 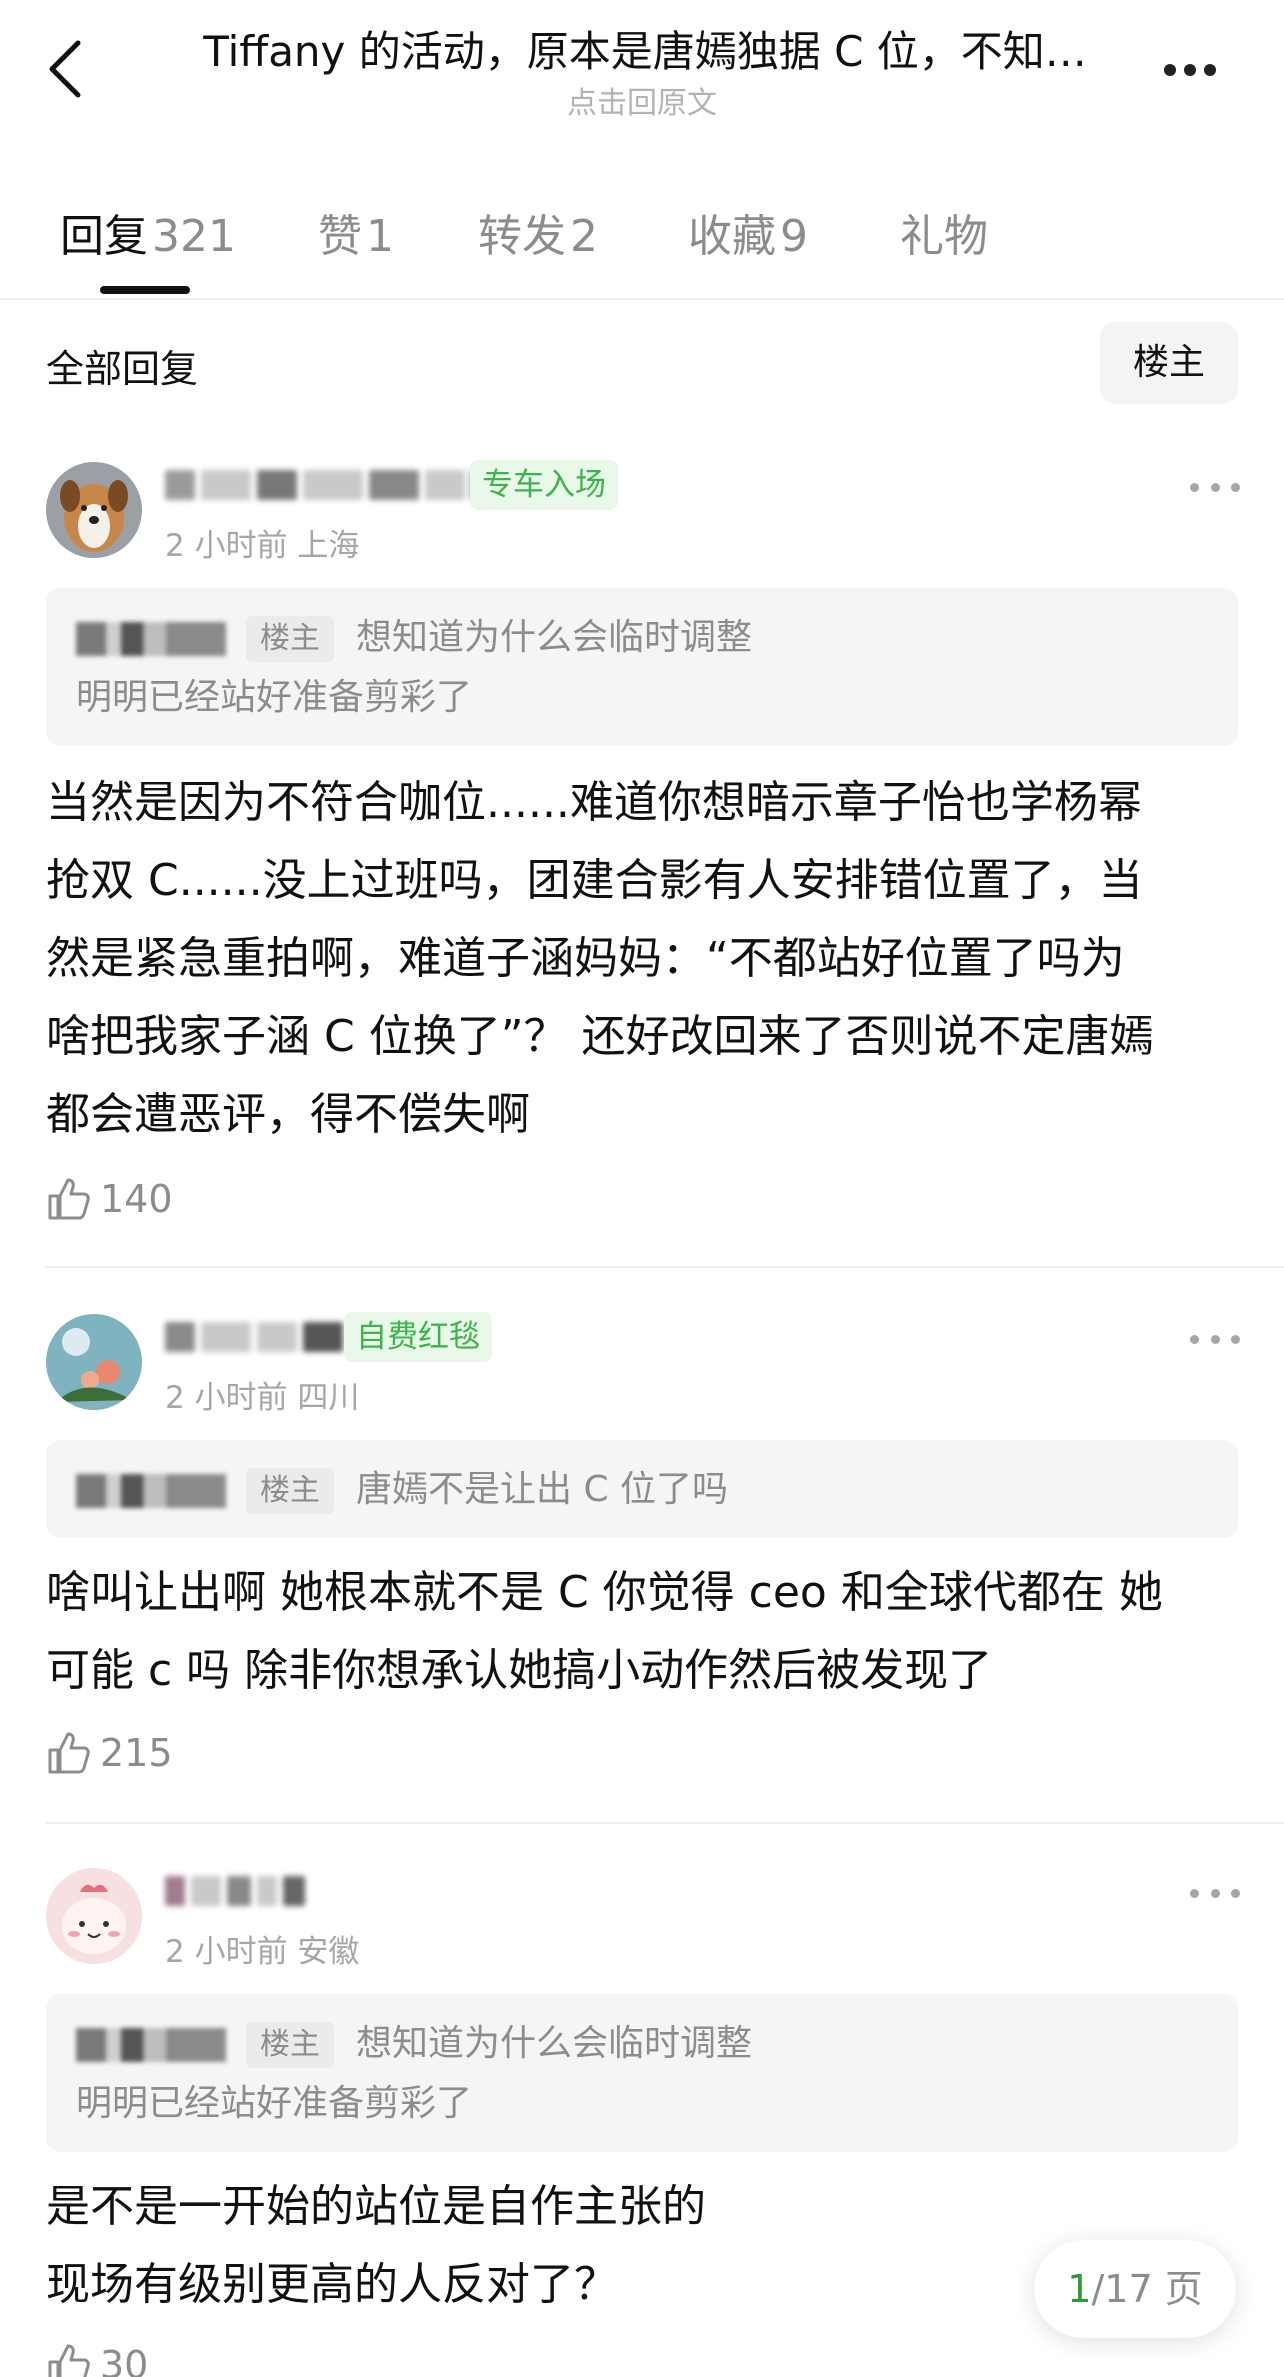 I want to click on like-count: 140, so click(x=136, y=1199).